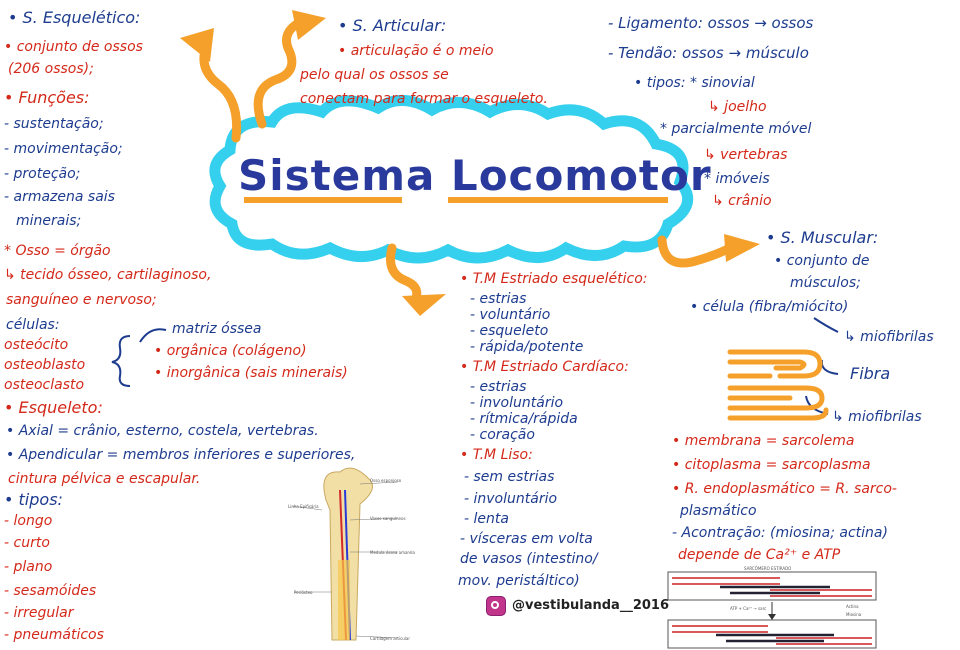  Describe the element at coordinates (73, 47) in the screenshot. I see `esq-line-1: • conjunto de ossos` at that location.